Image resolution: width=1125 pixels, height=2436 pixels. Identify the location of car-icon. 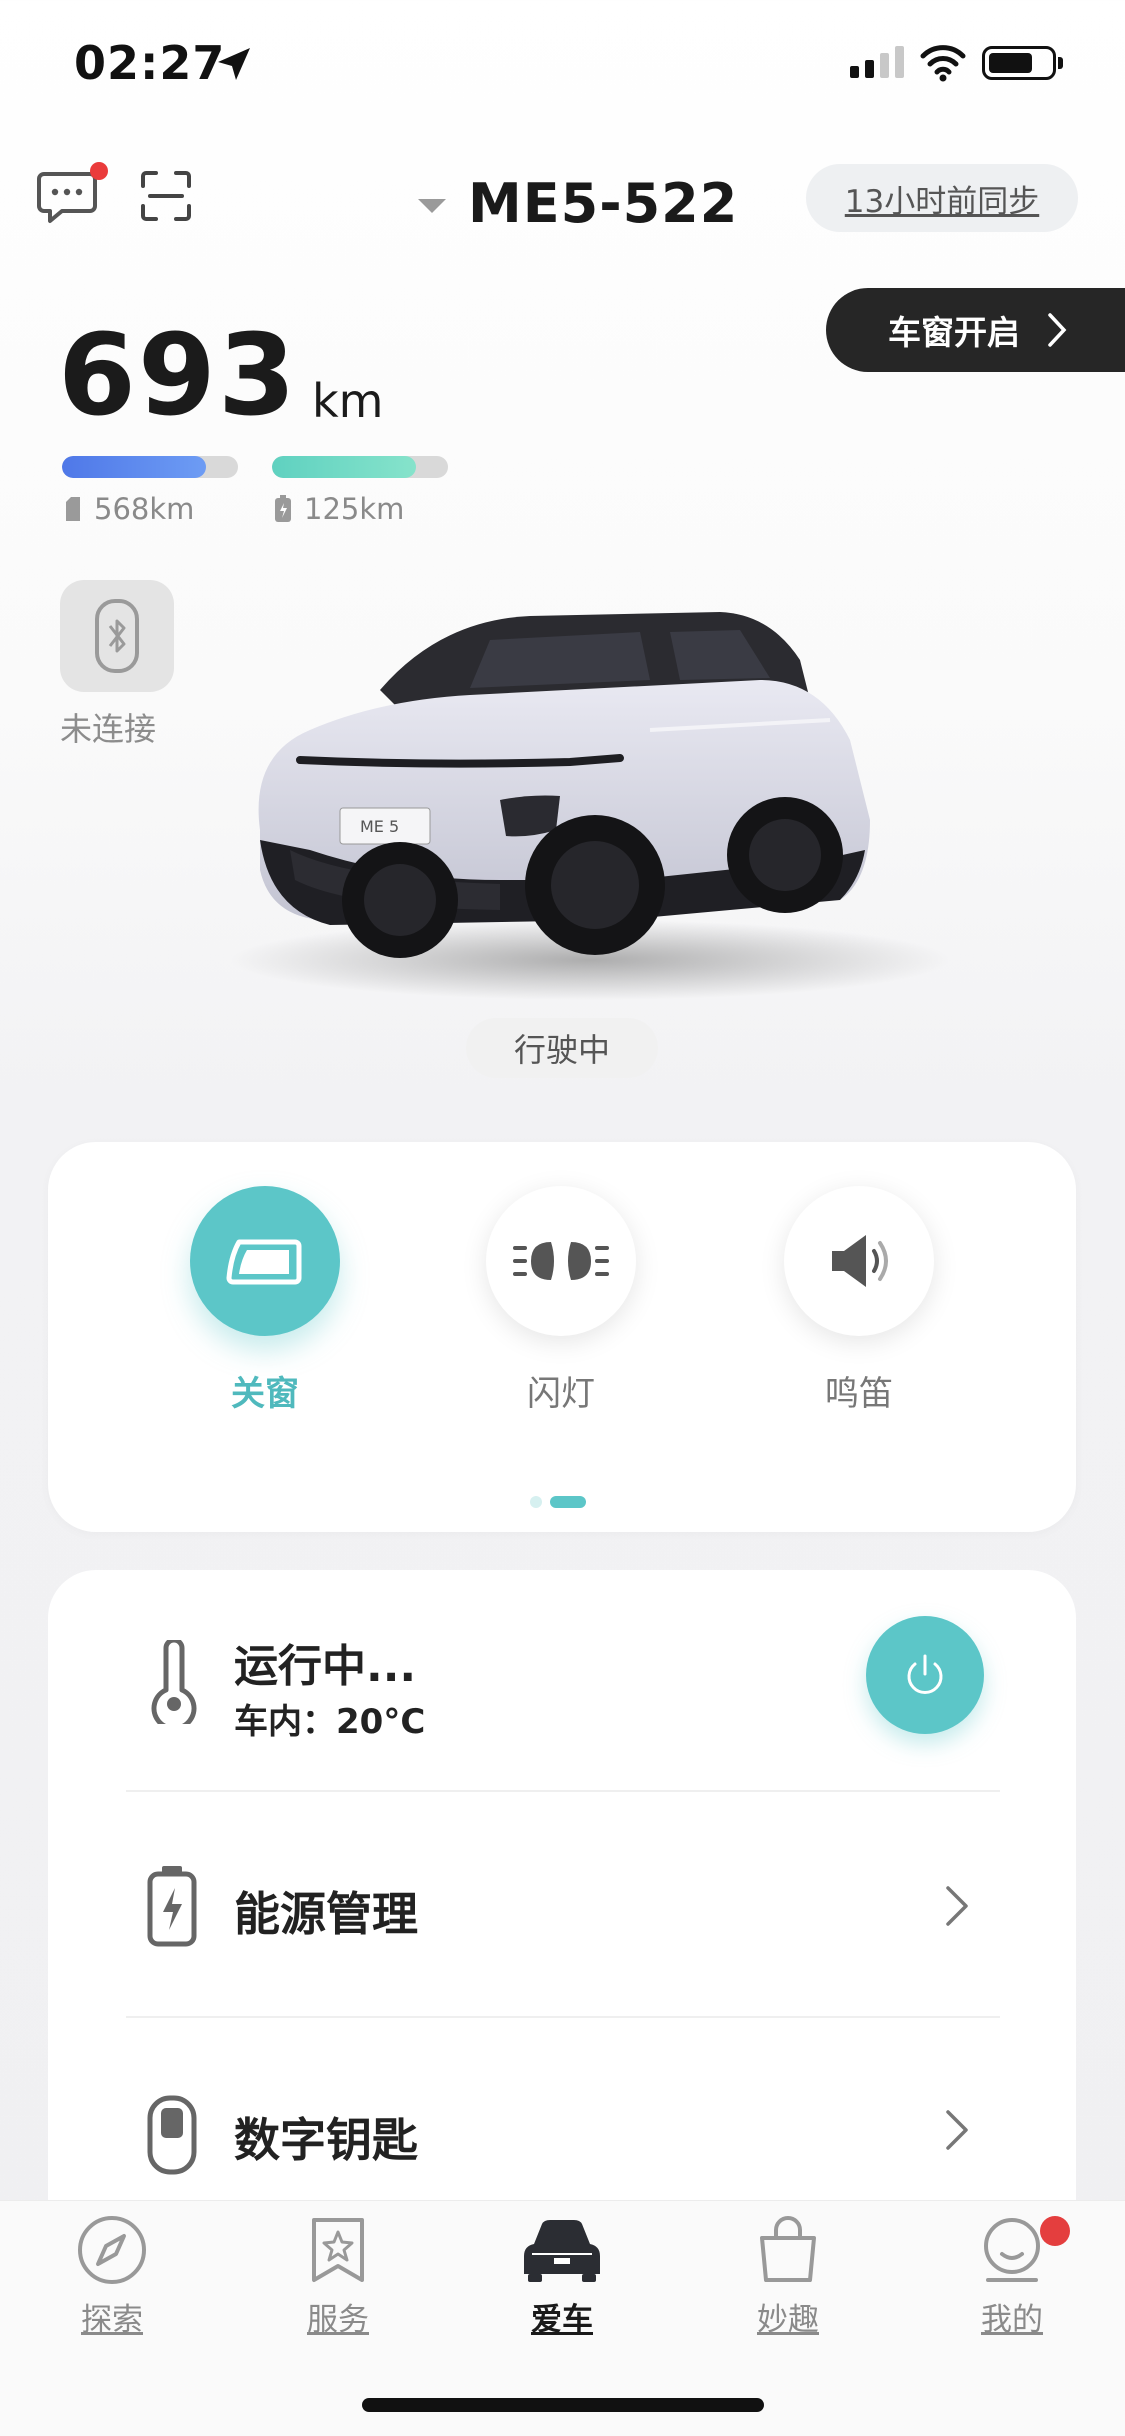
(562, 2251).